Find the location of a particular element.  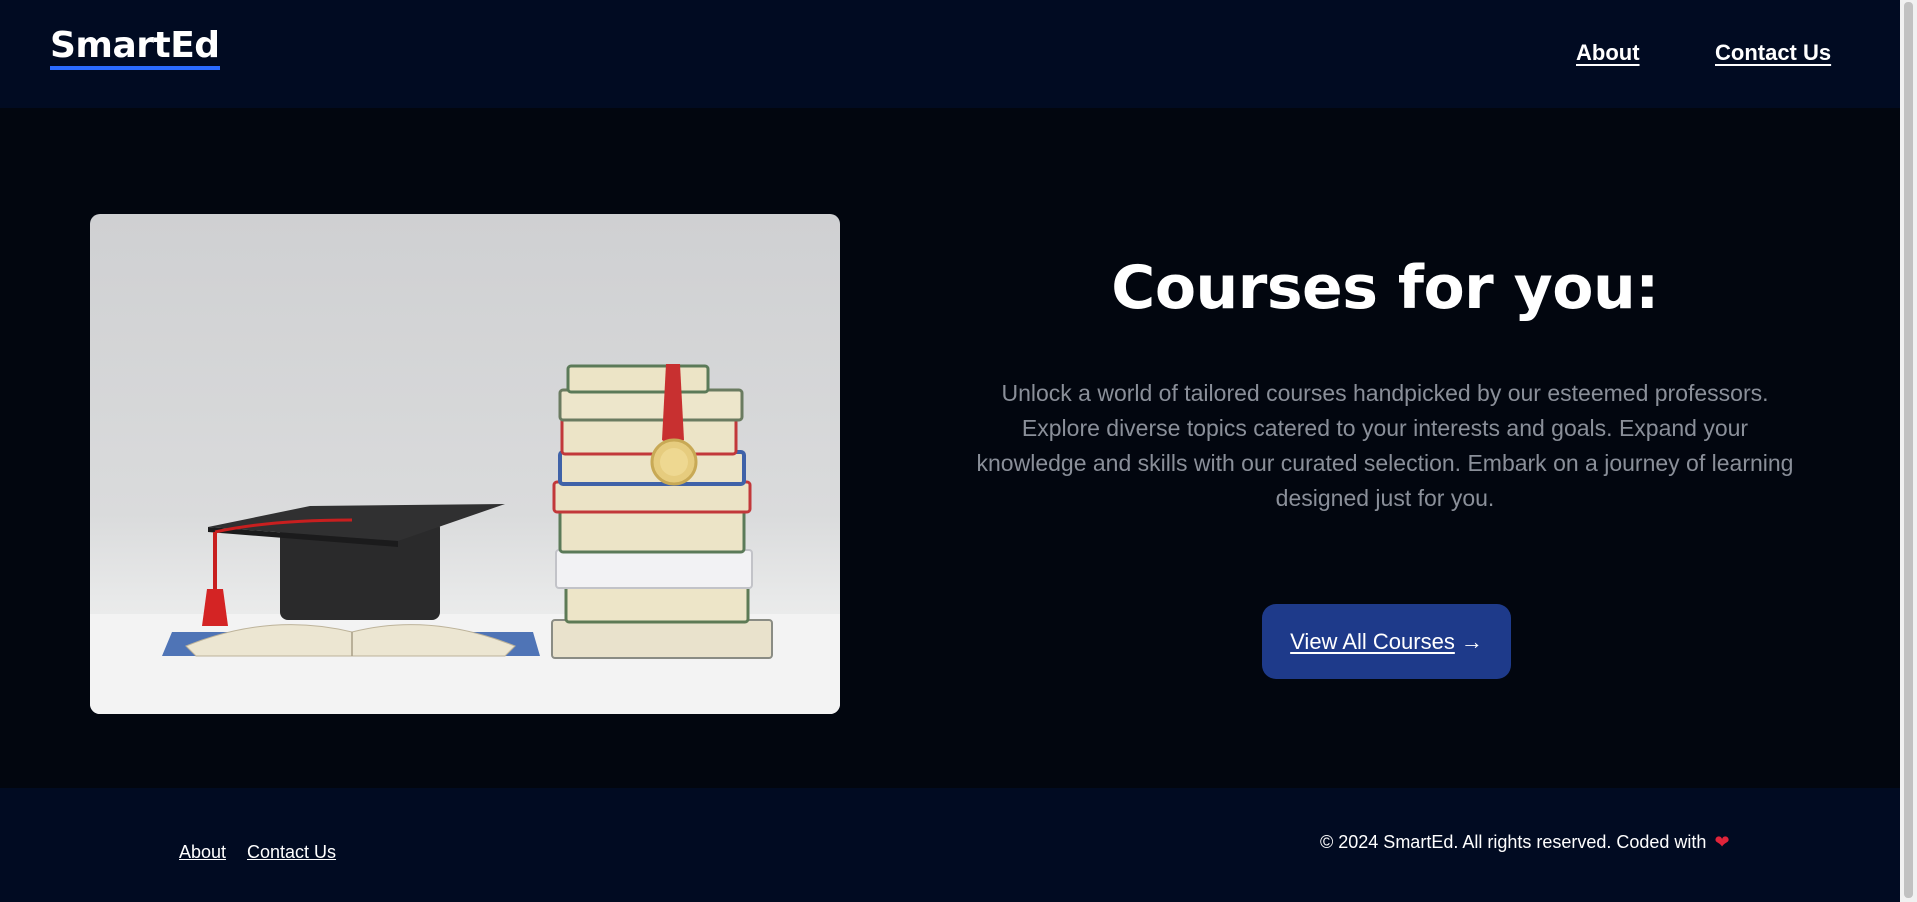

page-title: Courses for you: is located at coordinates (1385, 288).